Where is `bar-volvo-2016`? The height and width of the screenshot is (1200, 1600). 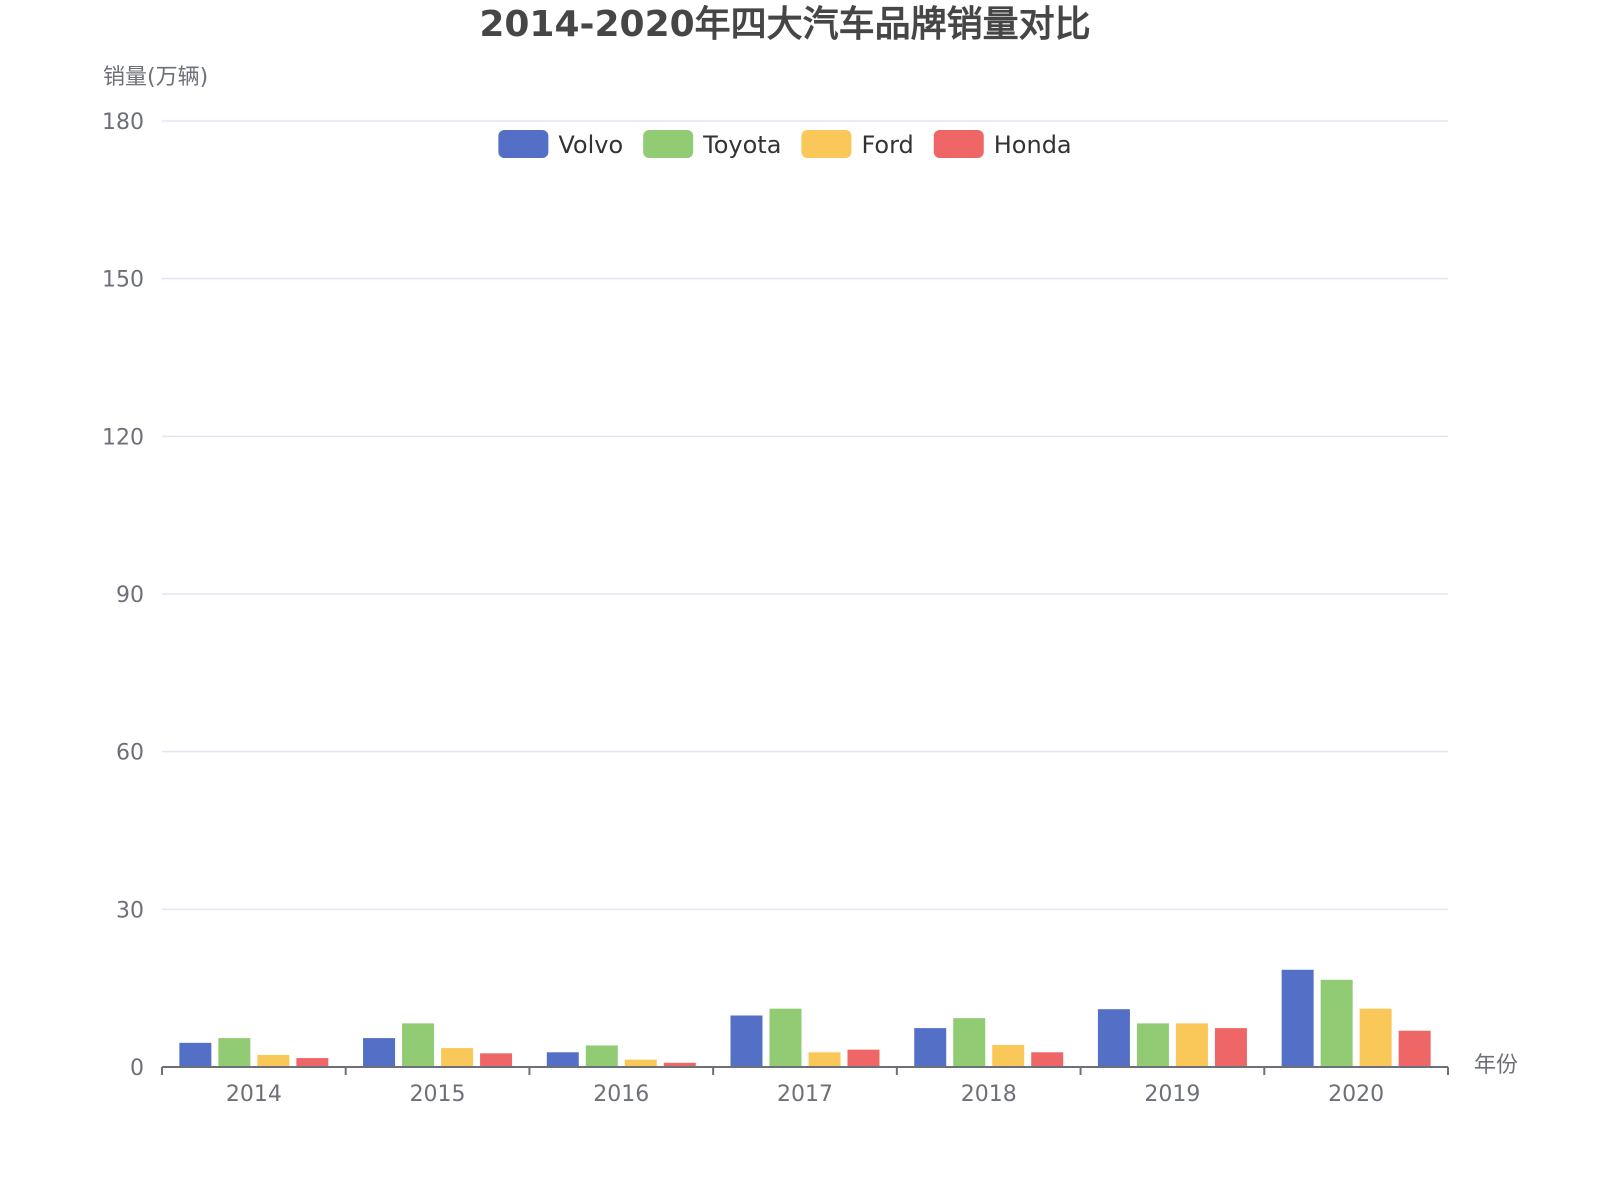
bar-volvo-2016 is located at coordinates (562, 1059).